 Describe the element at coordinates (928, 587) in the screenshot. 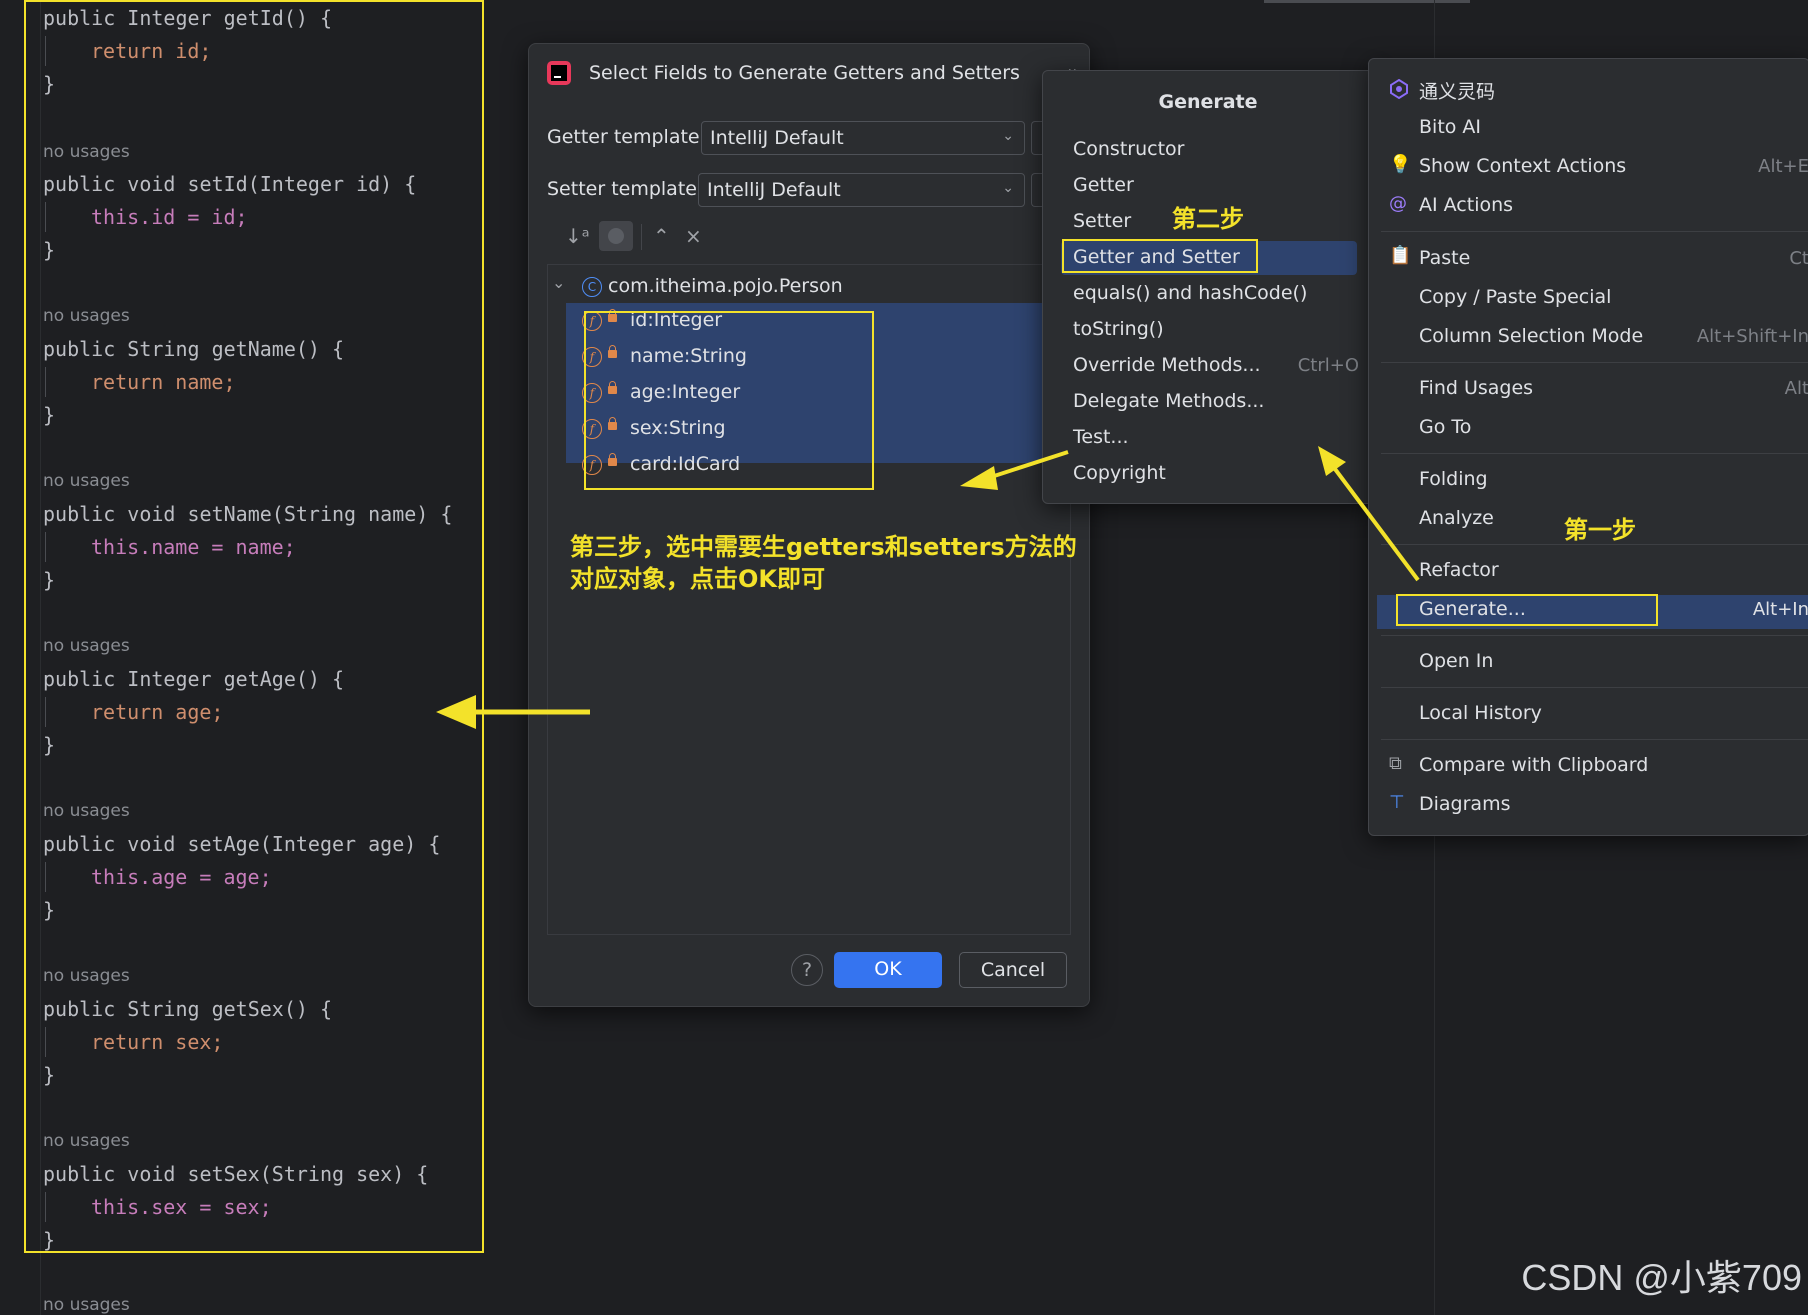

I see `annotation-arrows` at that location.